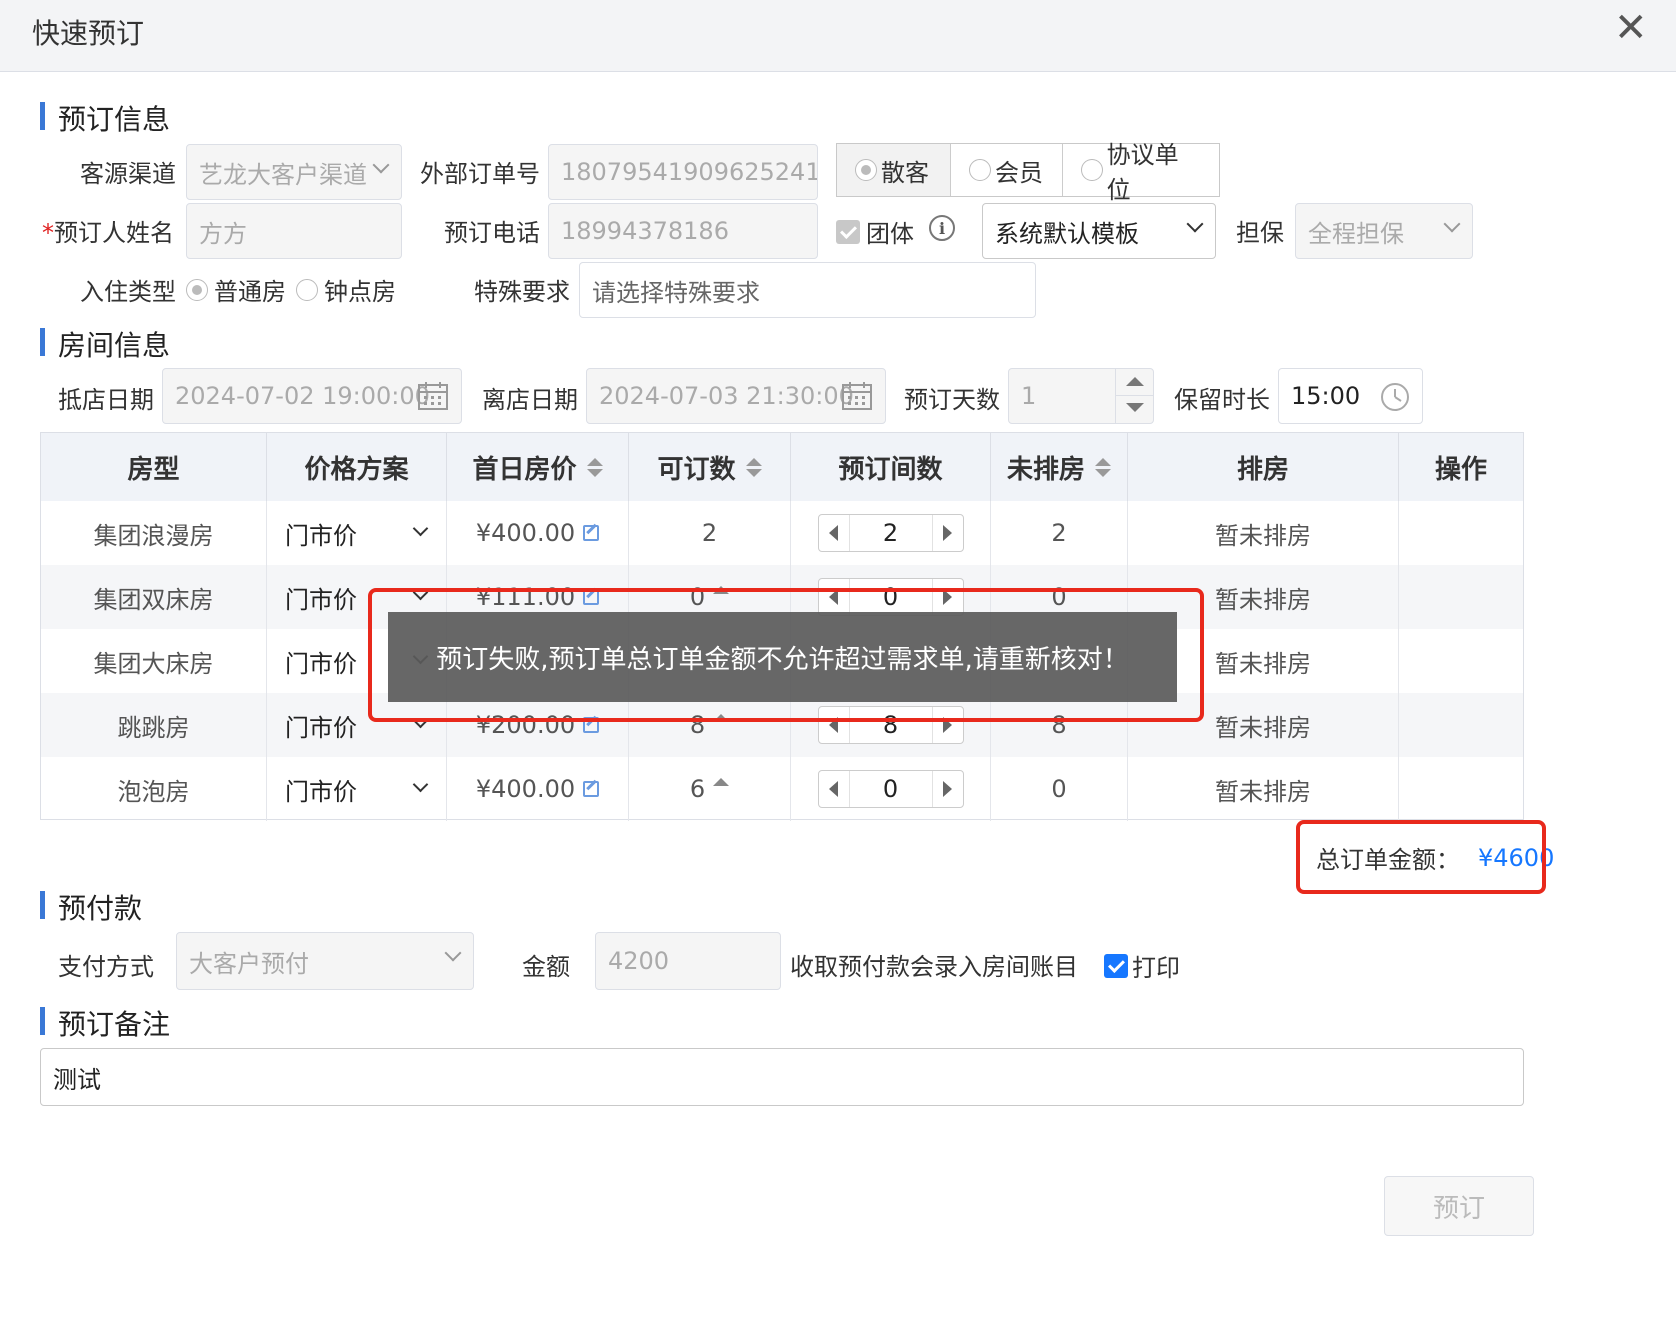 The height and width of the screenshot is (1328, 1676). Describe the element at coordinates (838, 1287) in the screenshot. I see `dialog-footer` at that location.